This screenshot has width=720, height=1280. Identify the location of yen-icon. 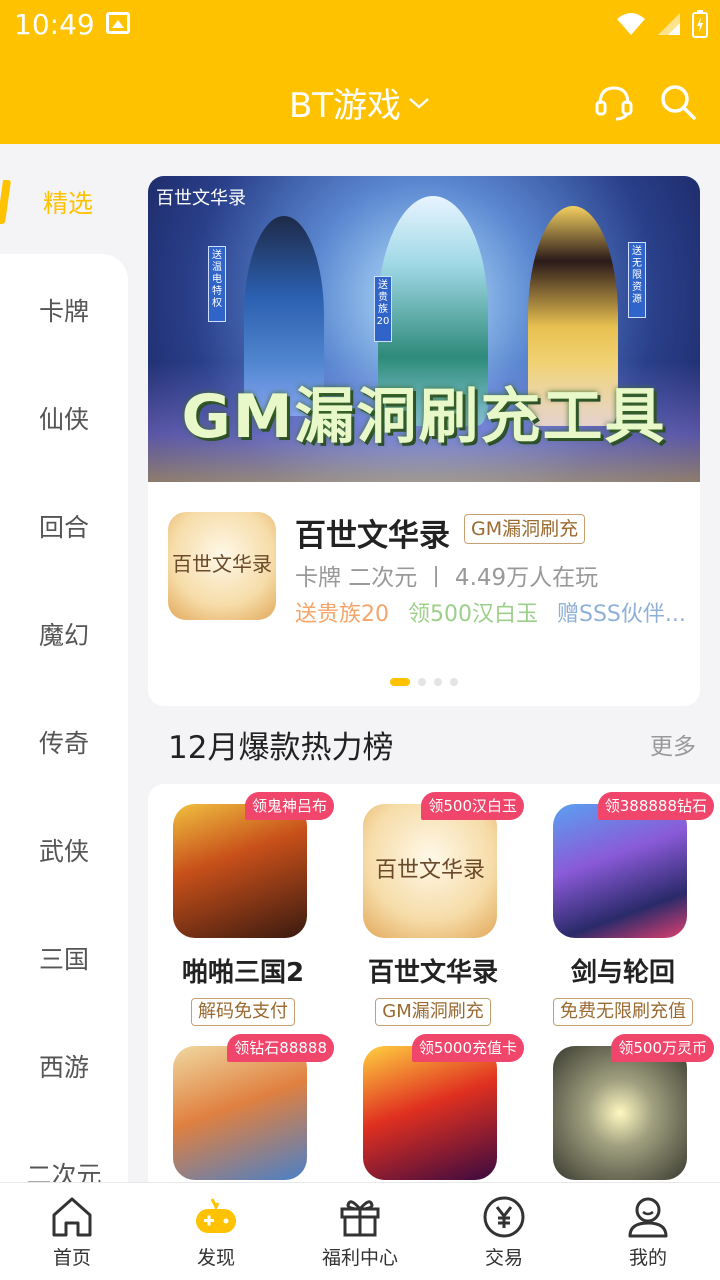
(504, 1217).